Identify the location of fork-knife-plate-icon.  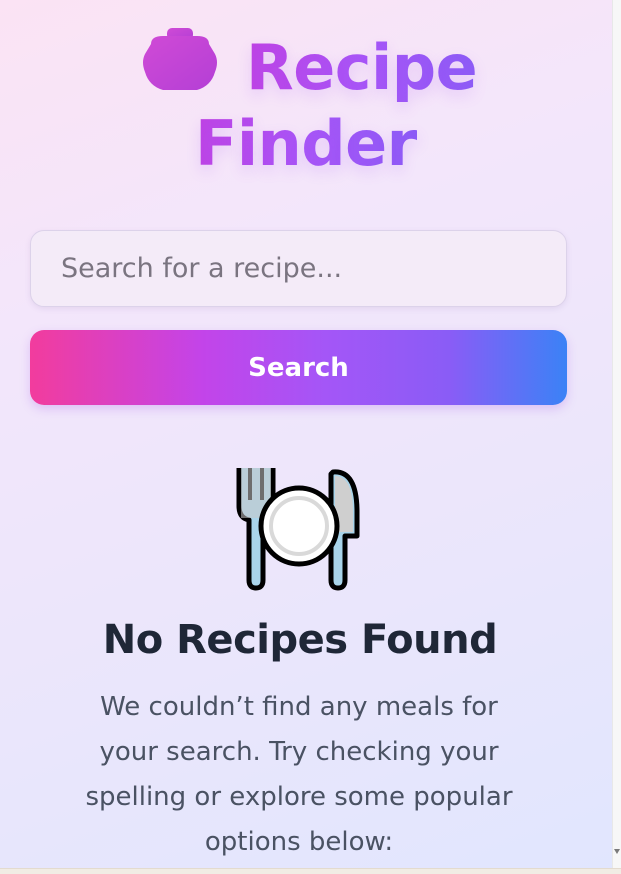
(298, 529).